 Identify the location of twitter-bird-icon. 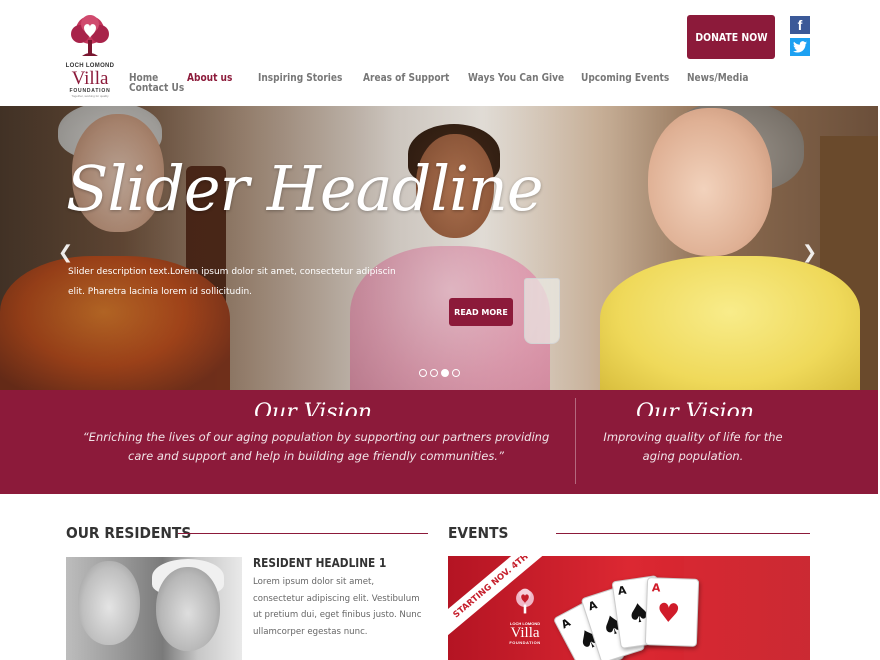
(800, 47).